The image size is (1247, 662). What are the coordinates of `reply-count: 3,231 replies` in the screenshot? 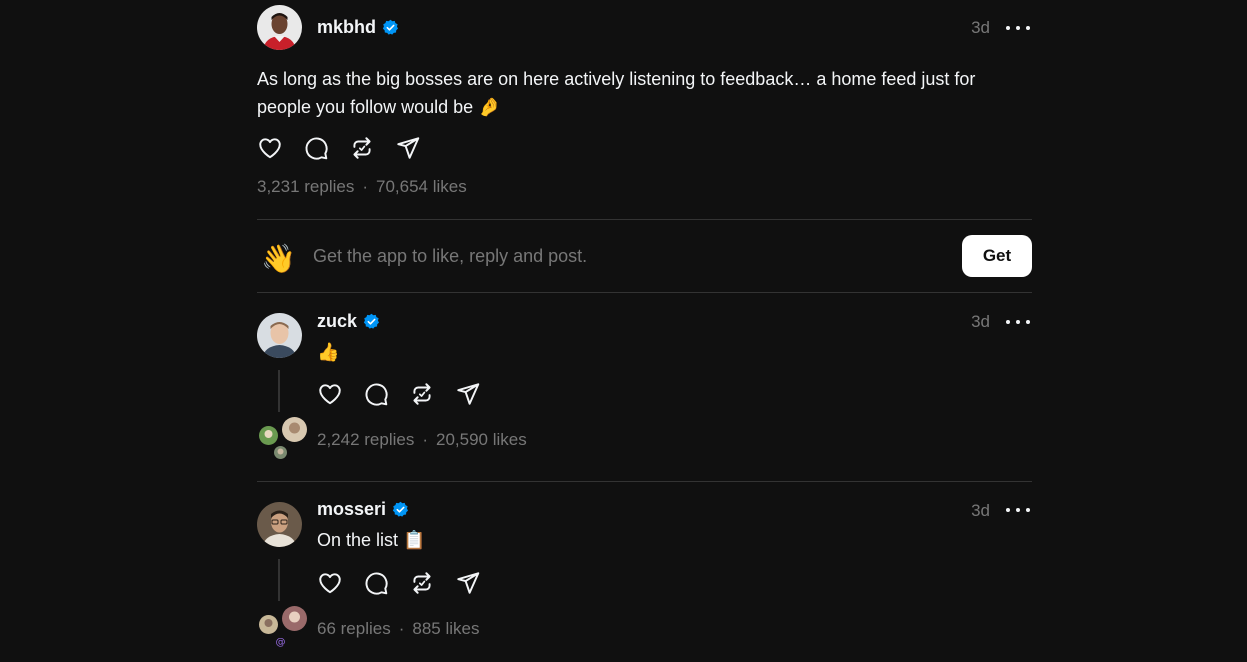 It's located at (305, 187).